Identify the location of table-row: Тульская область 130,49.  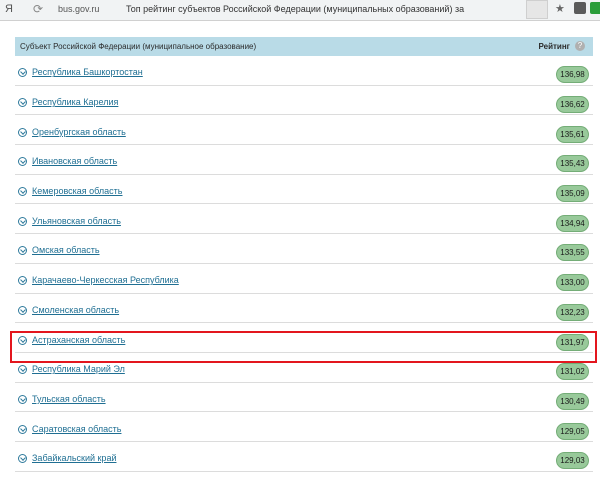
(304, 398).